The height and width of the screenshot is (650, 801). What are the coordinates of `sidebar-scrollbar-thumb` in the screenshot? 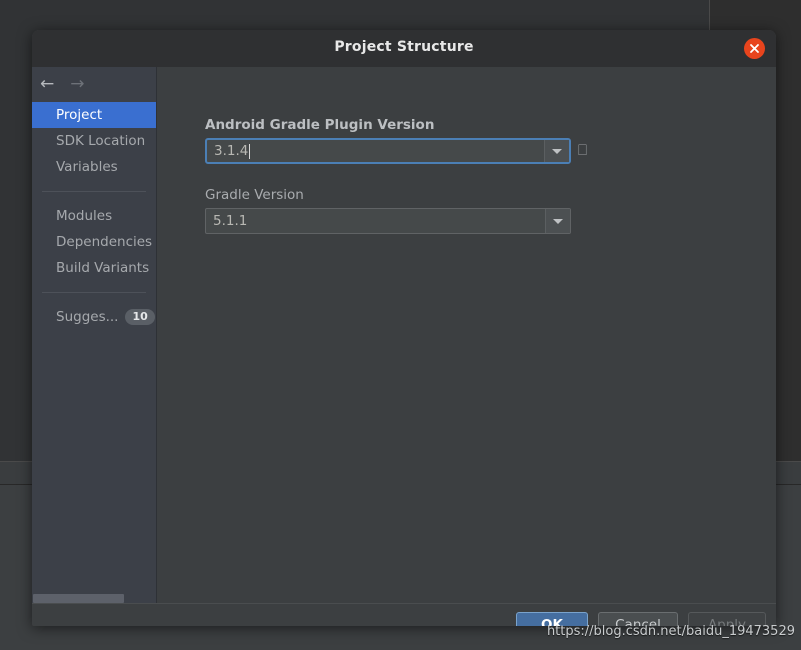 It's located at (78, 598).